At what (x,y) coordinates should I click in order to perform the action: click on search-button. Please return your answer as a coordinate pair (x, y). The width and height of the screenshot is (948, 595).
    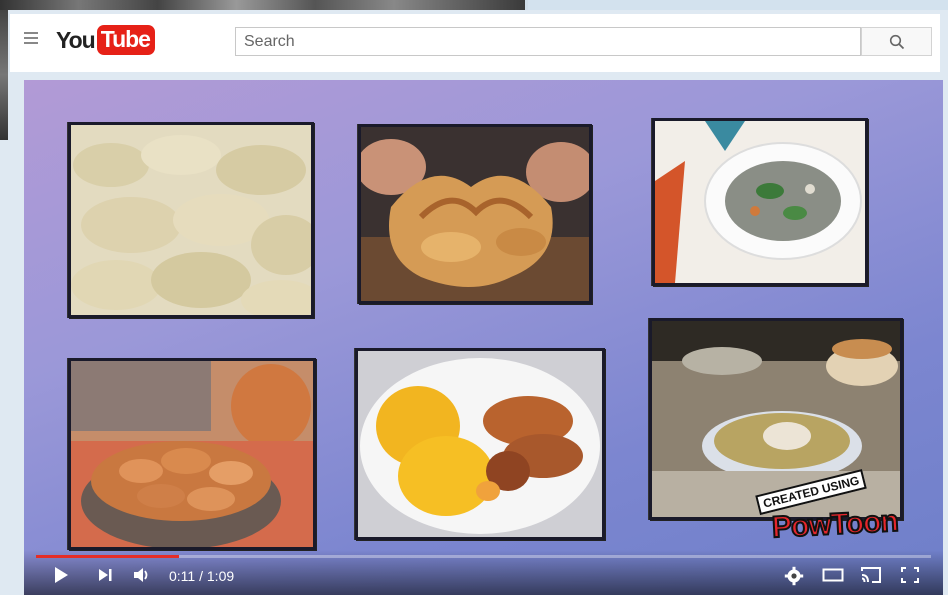
    Looking at the image, I should click on (896, 41).